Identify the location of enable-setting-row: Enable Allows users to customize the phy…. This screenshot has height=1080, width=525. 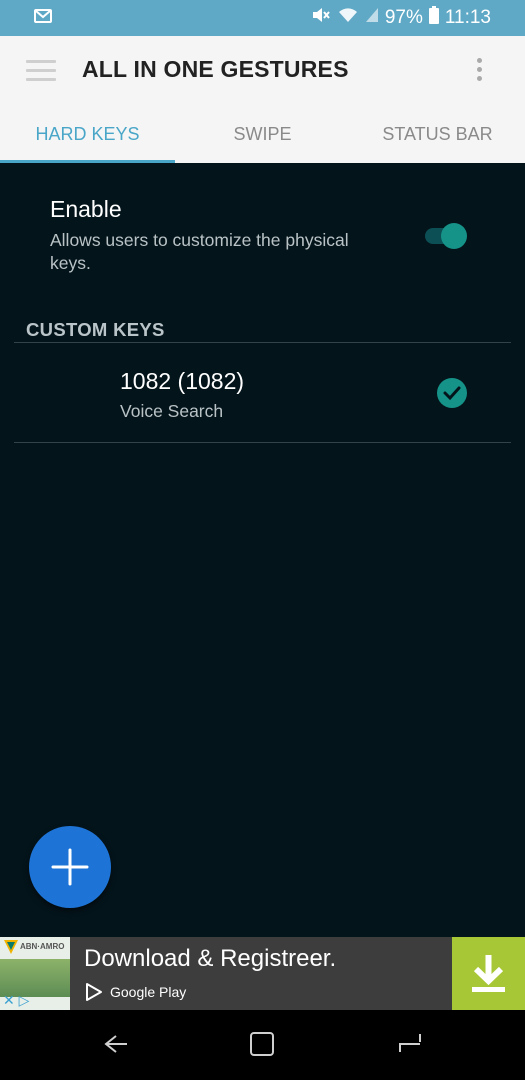
(270, 235).